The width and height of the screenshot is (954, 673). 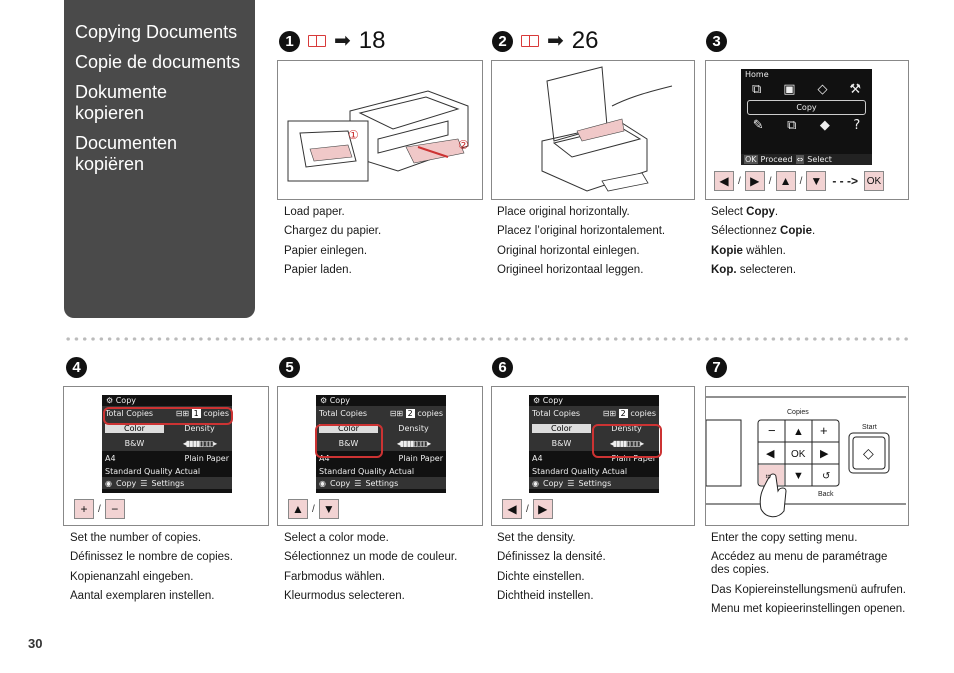 I want to click on step-number: 4, so click(x=76, y=367).